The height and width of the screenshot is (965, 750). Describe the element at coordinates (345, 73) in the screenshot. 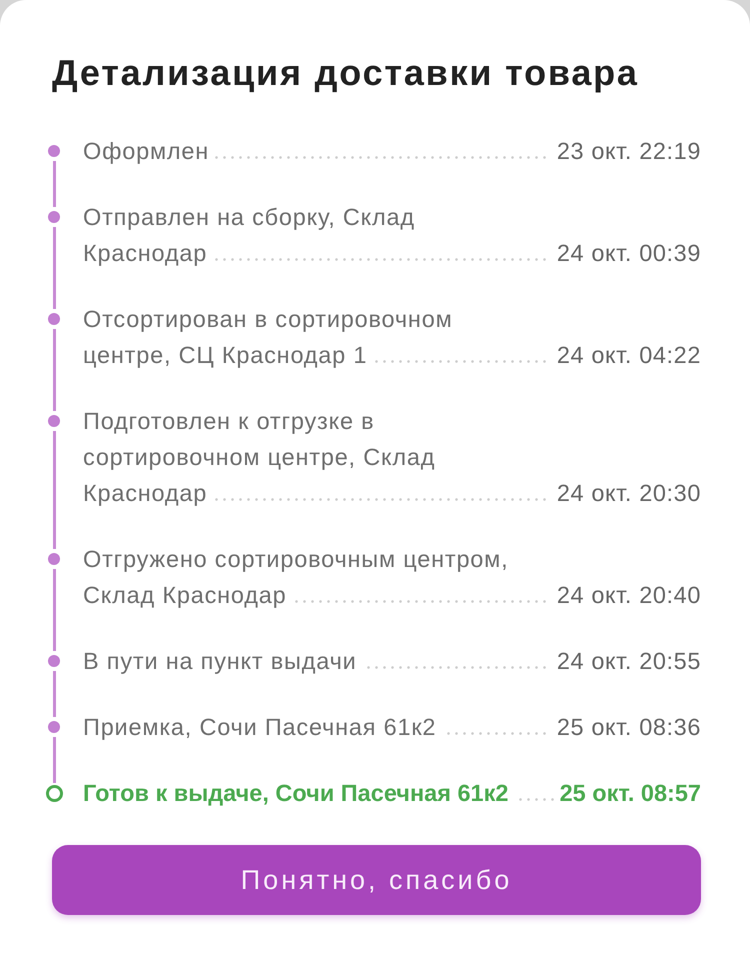

I see `sheet-title: Детализация доставки товара` at that location.